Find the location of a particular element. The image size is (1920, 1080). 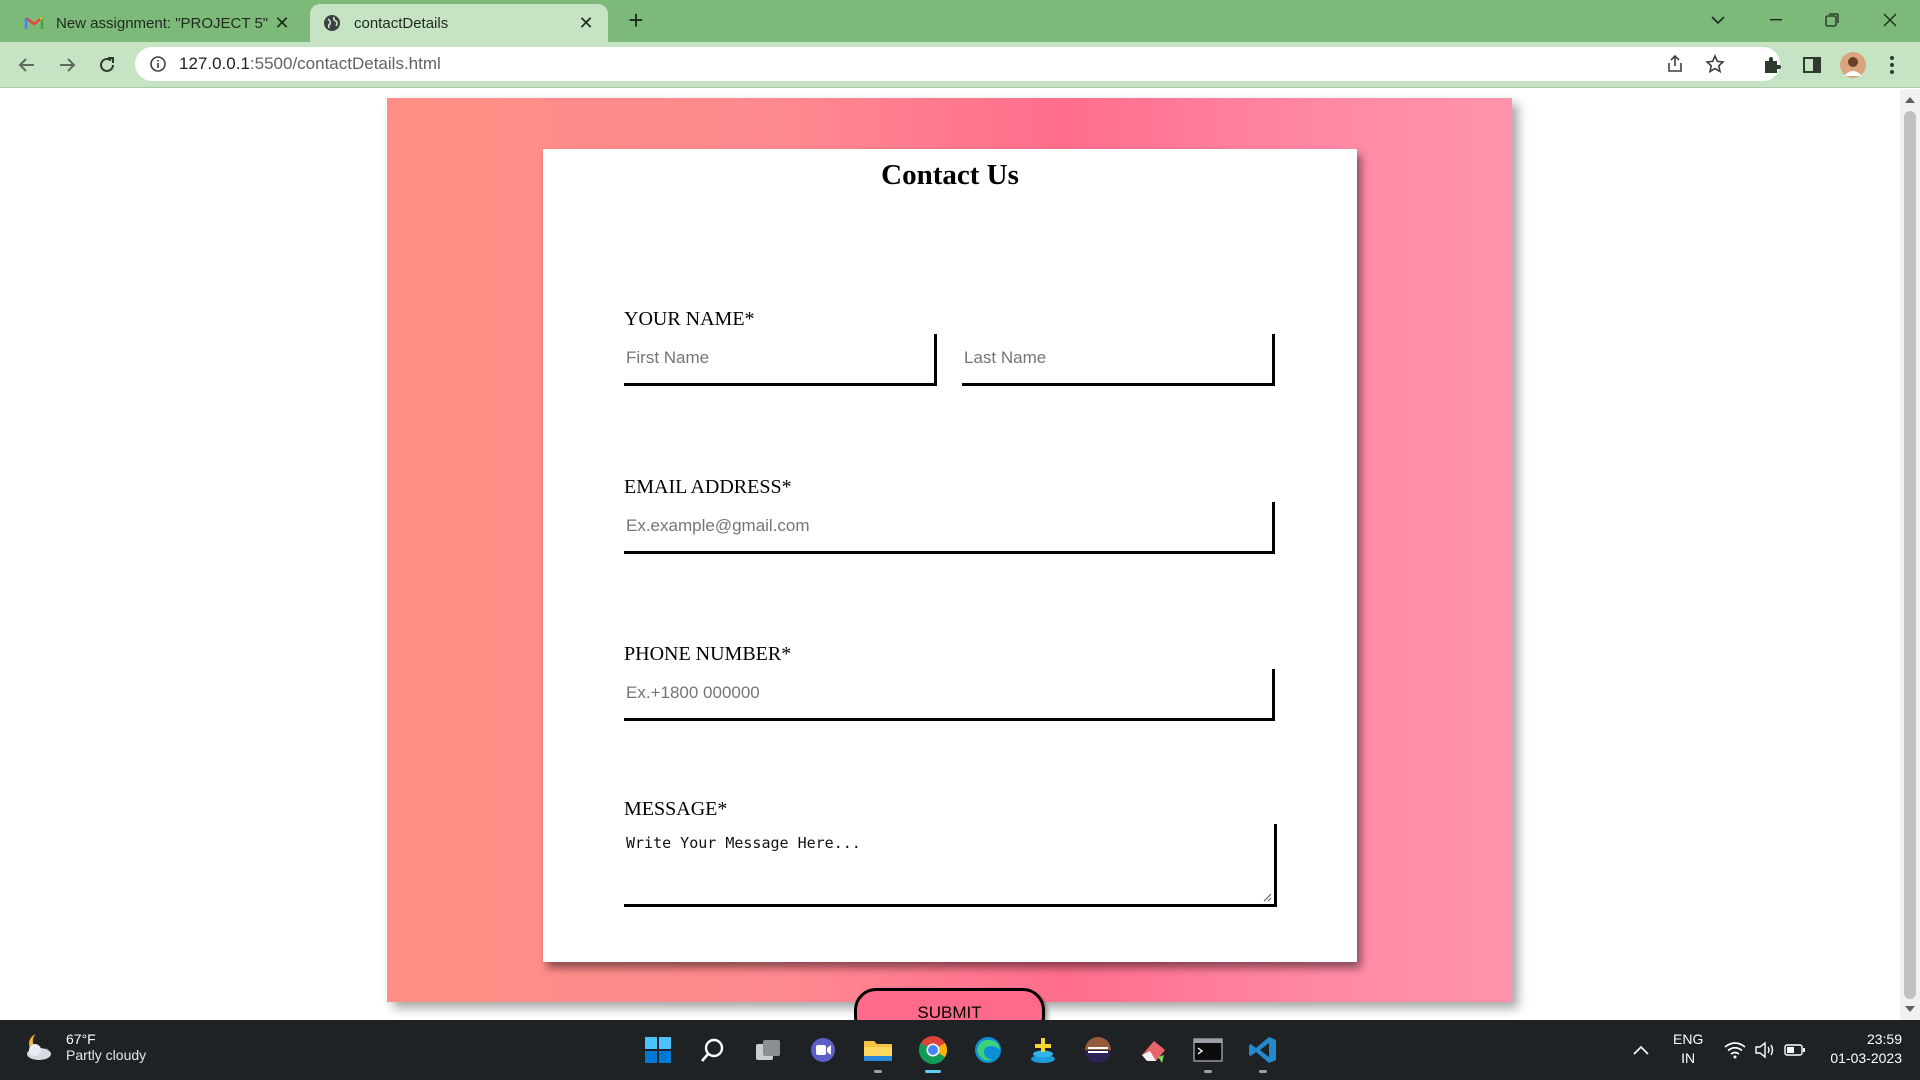

weather-condition: Partly cloudy is located at coordinates (106, 1055).